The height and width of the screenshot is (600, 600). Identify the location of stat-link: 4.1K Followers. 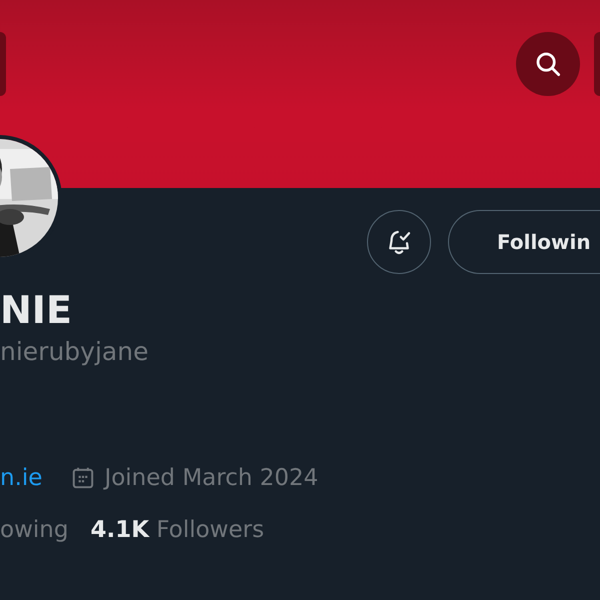
(177, 530).